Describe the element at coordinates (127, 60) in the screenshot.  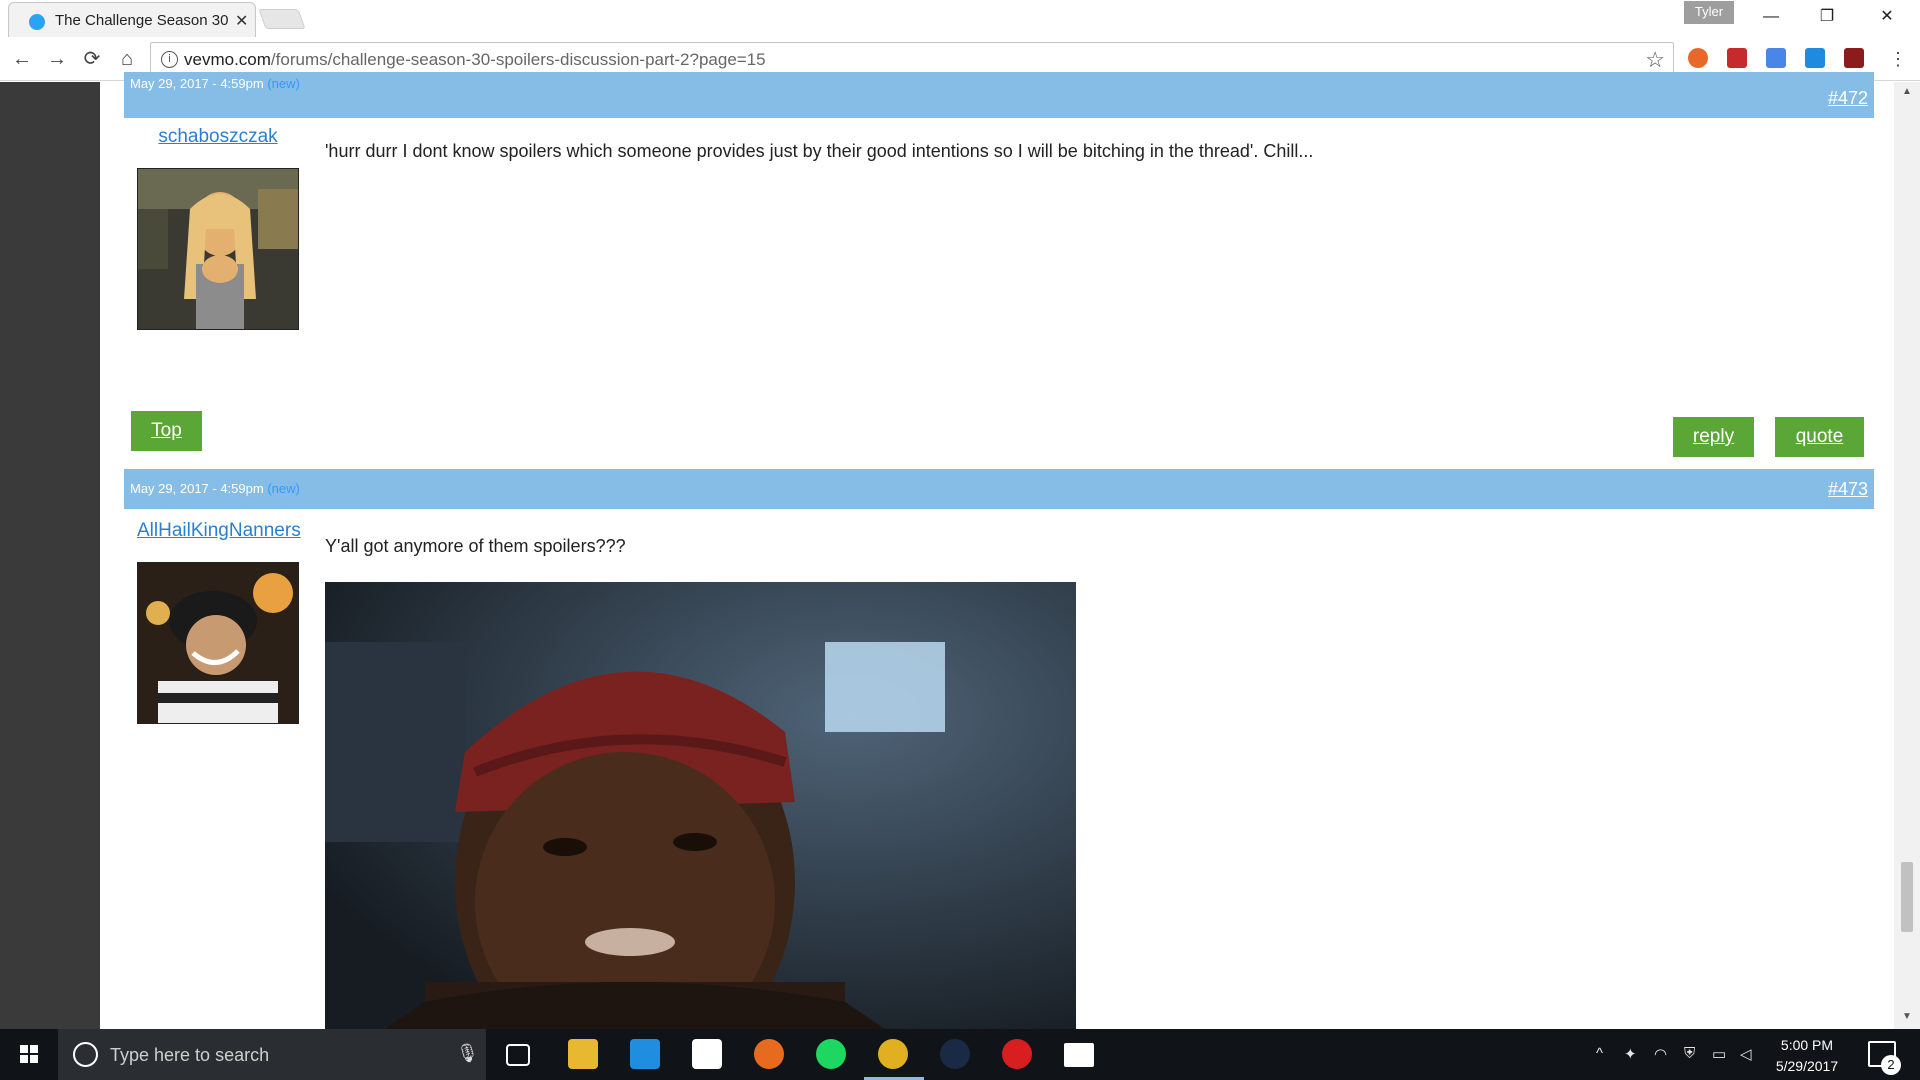
I see `home-icon: ⌂` at that location.